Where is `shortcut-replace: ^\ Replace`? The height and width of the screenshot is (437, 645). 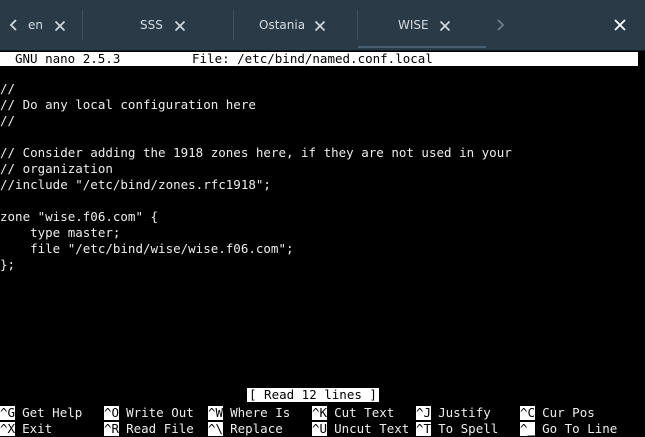
shortcut-replace: ^\ Replace is located at coordinates (245, 429).